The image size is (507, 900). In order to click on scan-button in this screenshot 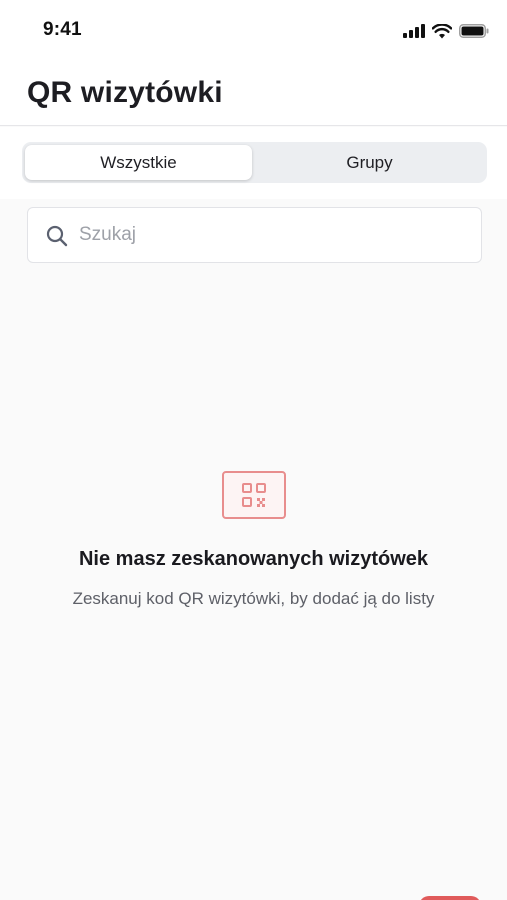, I will do `click(450, 898)`.